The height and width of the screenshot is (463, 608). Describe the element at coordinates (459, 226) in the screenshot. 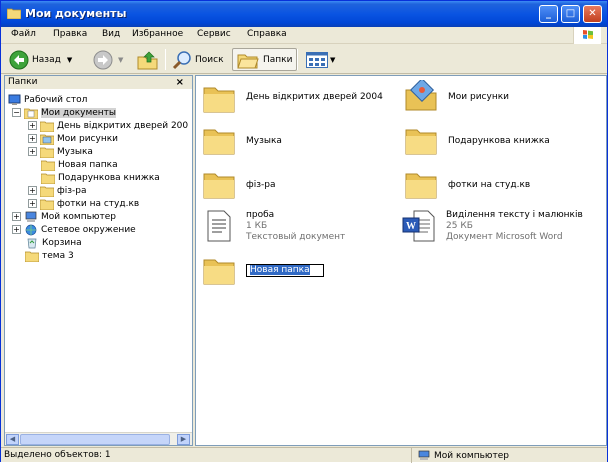

I see `file-size: 25 КБ` at that location.